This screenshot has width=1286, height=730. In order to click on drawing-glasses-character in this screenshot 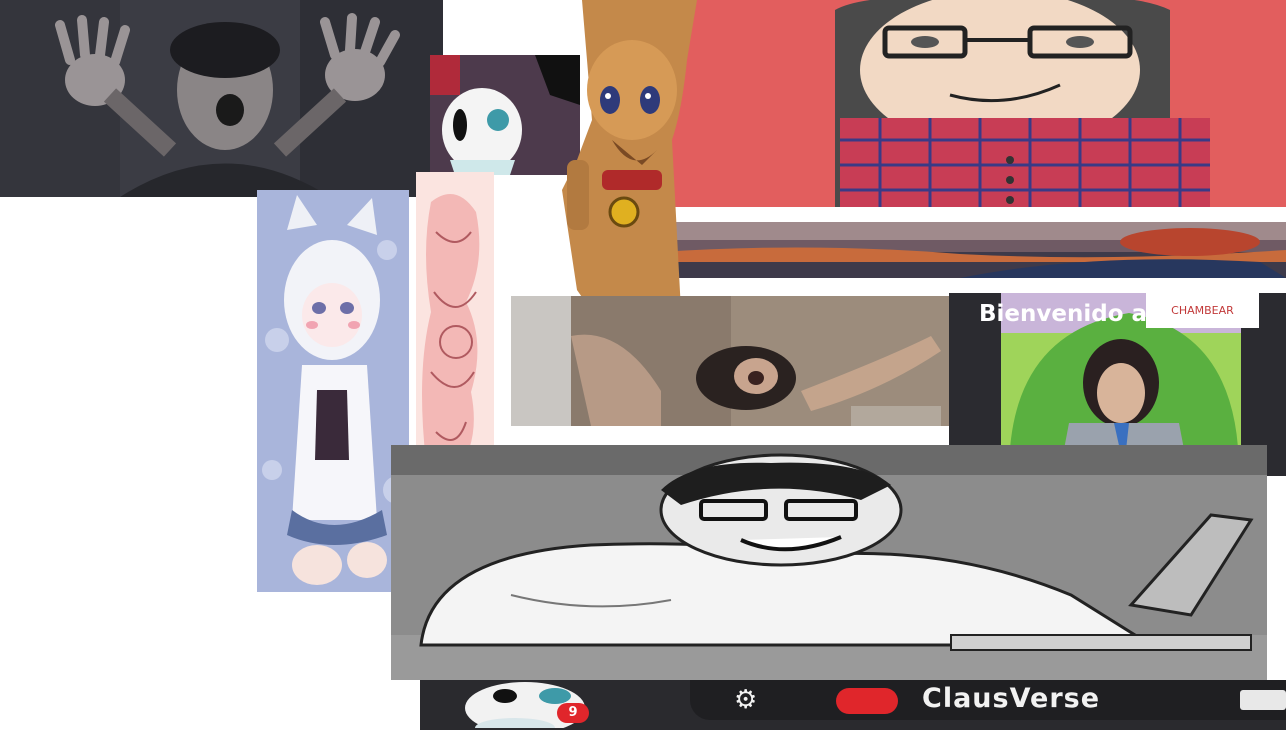, I will do `click(973, 103)`.